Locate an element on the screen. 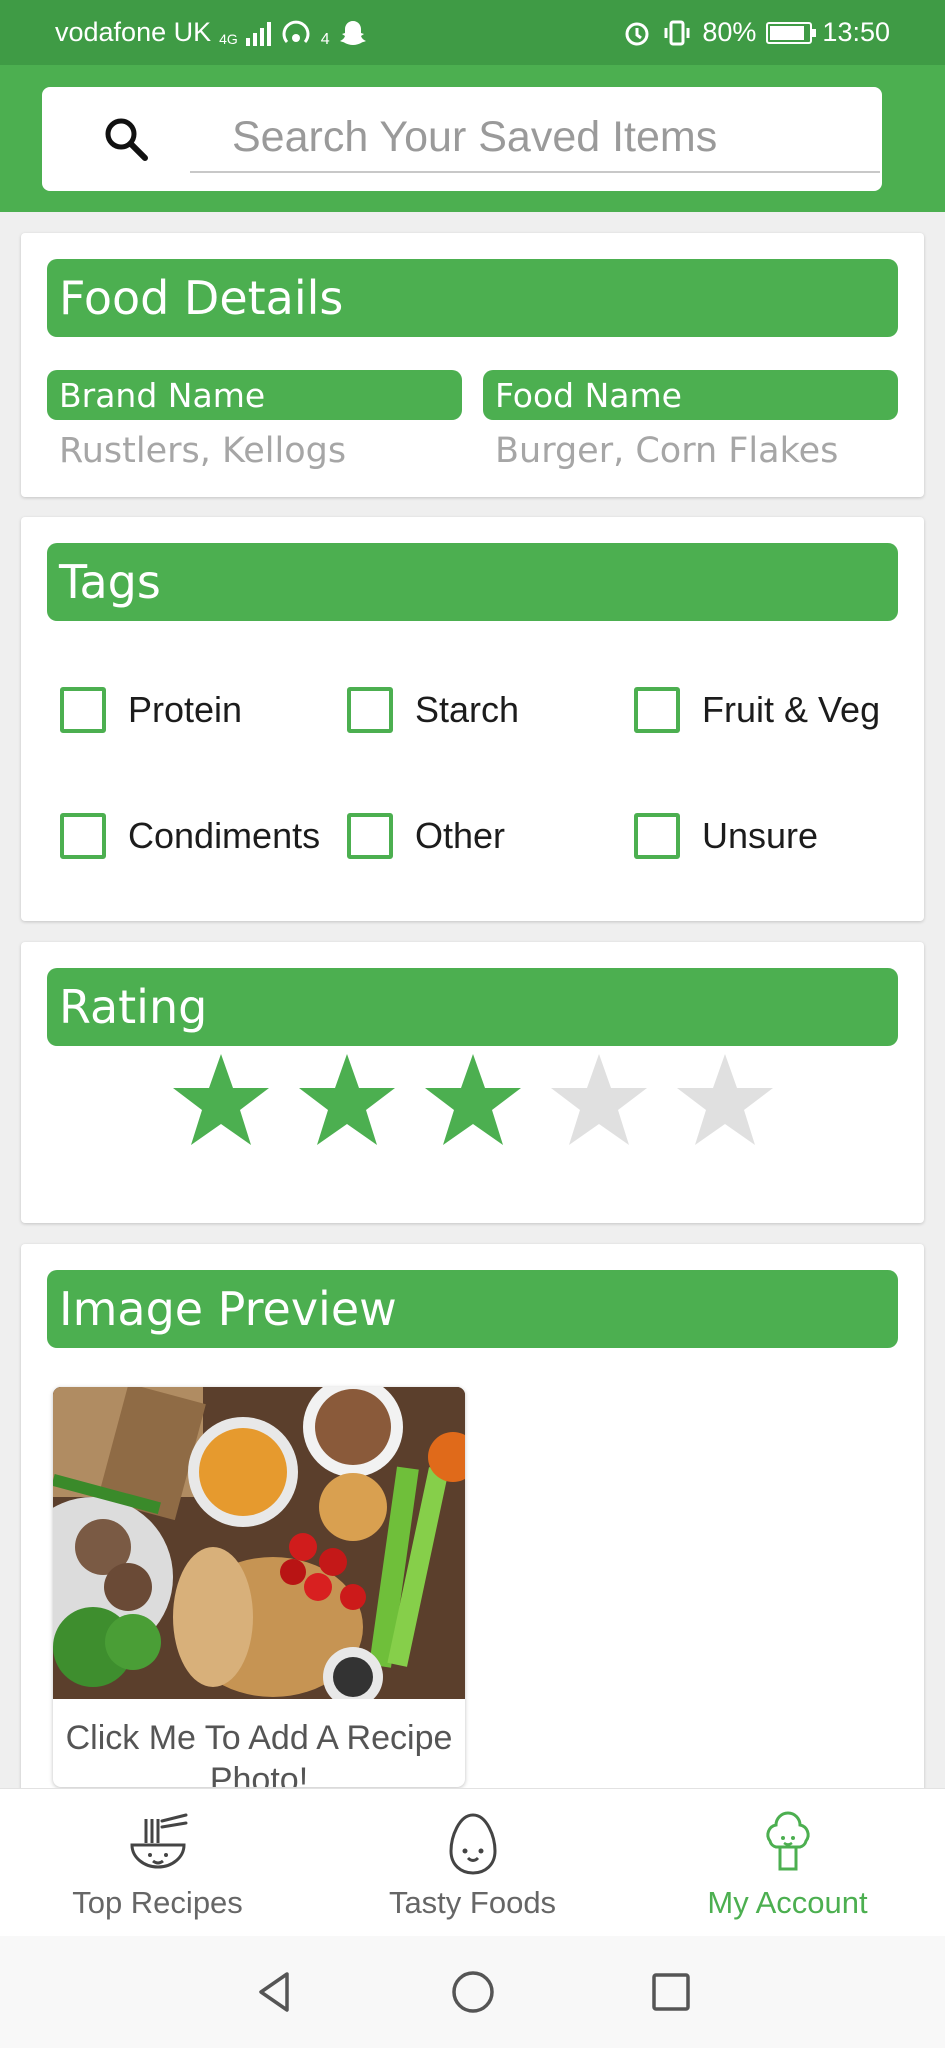 This screenshot has width=945, height=2048. food-details-header: Food Details is located at coordinates (472, 298).